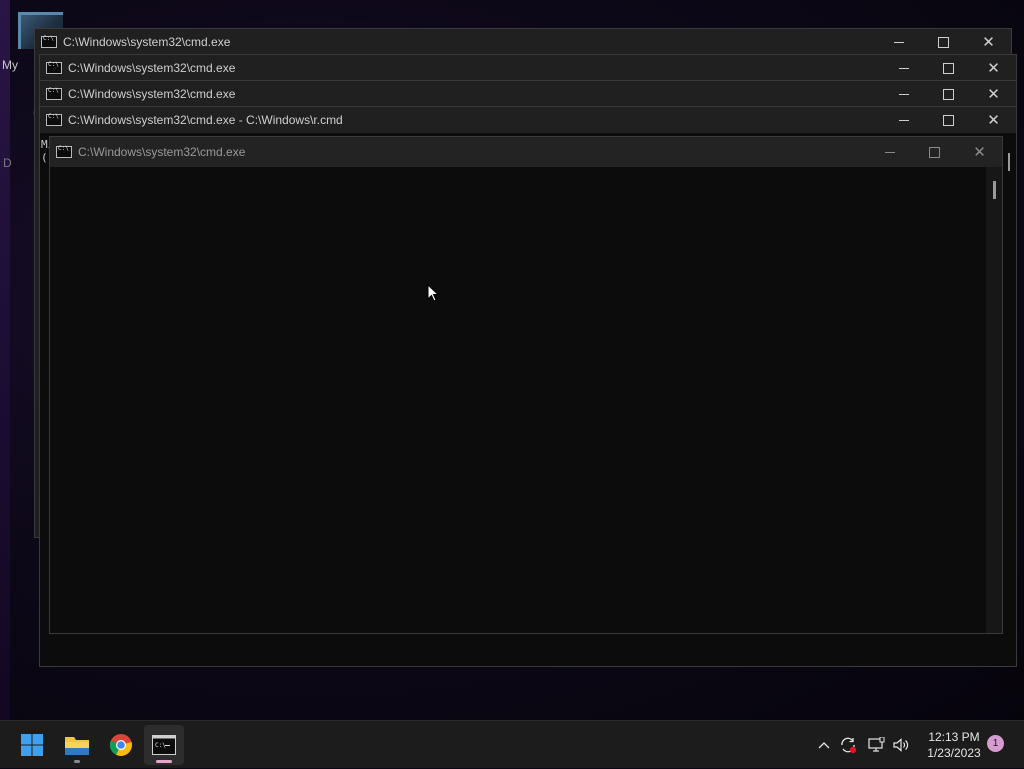 The height and width of the screenshot is (769, 1024). Describe the element at coordinates (994, 400) in the screenshot. I see `scrollbar` at that location.